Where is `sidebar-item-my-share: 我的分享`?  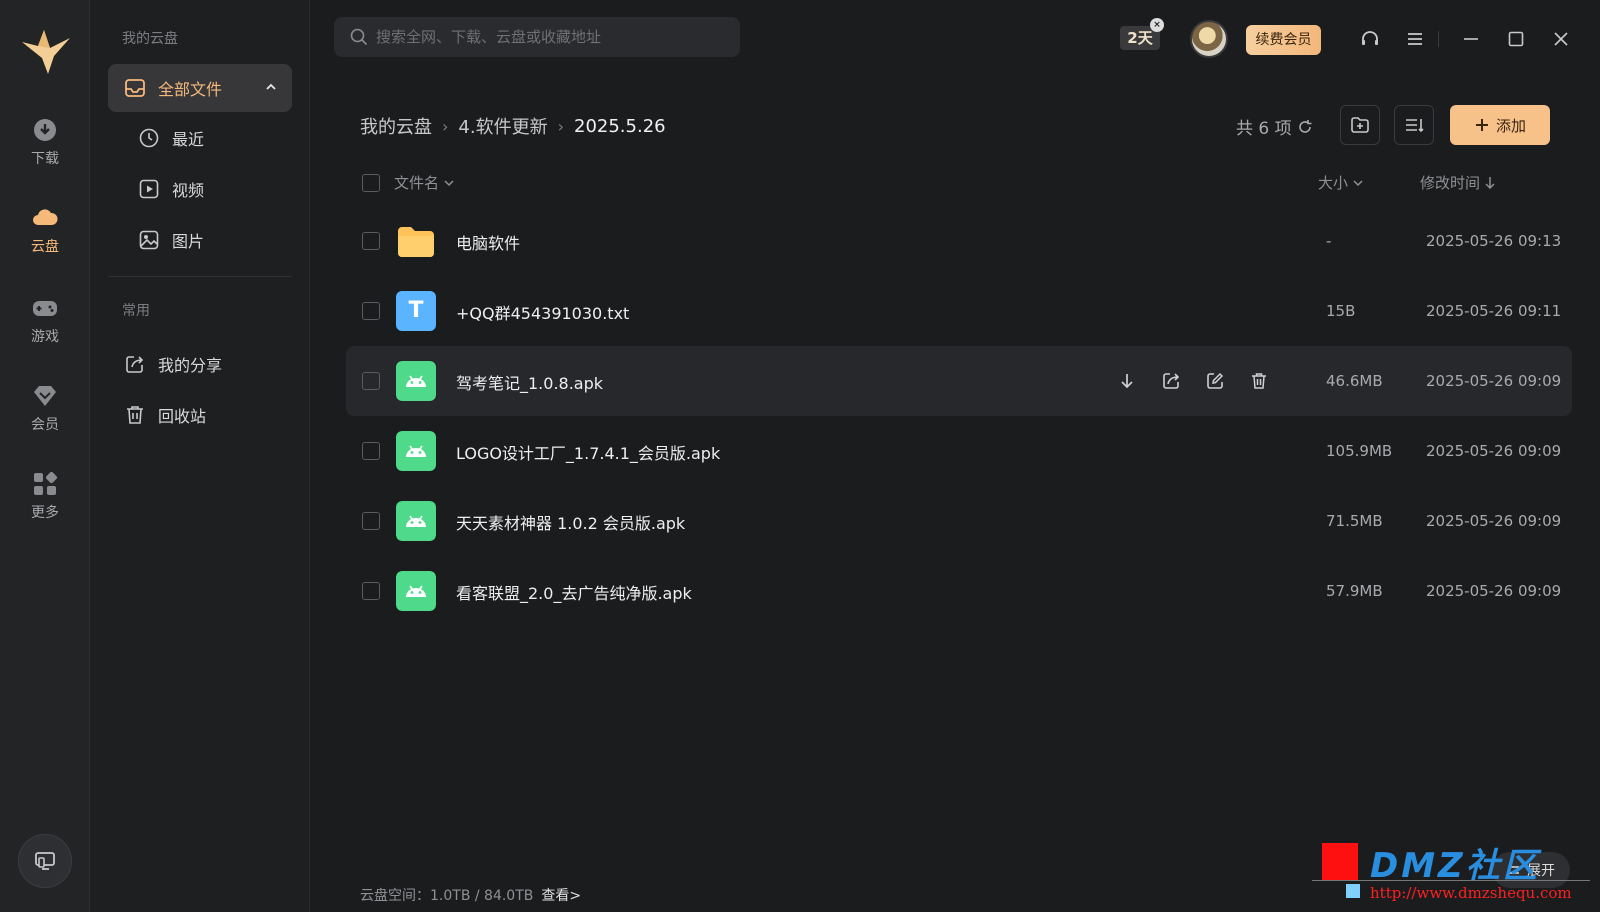
sidebar-item-my-share: 我的分享 is located at coordinates (200, 364).